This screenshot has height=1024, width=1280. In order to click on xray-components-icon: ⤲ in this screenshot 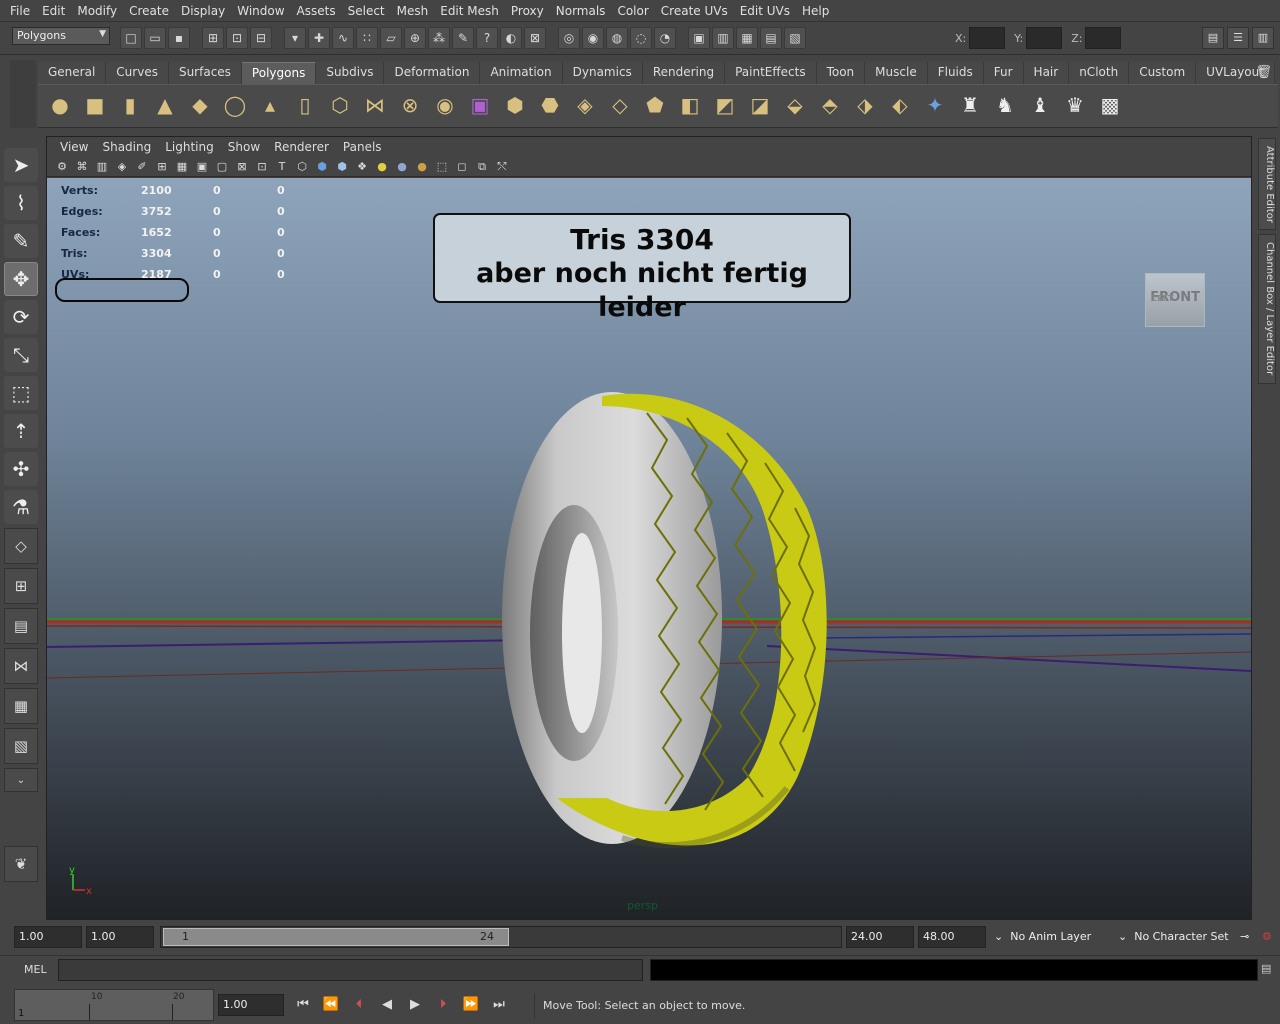, I will do `click(502, 167)`.